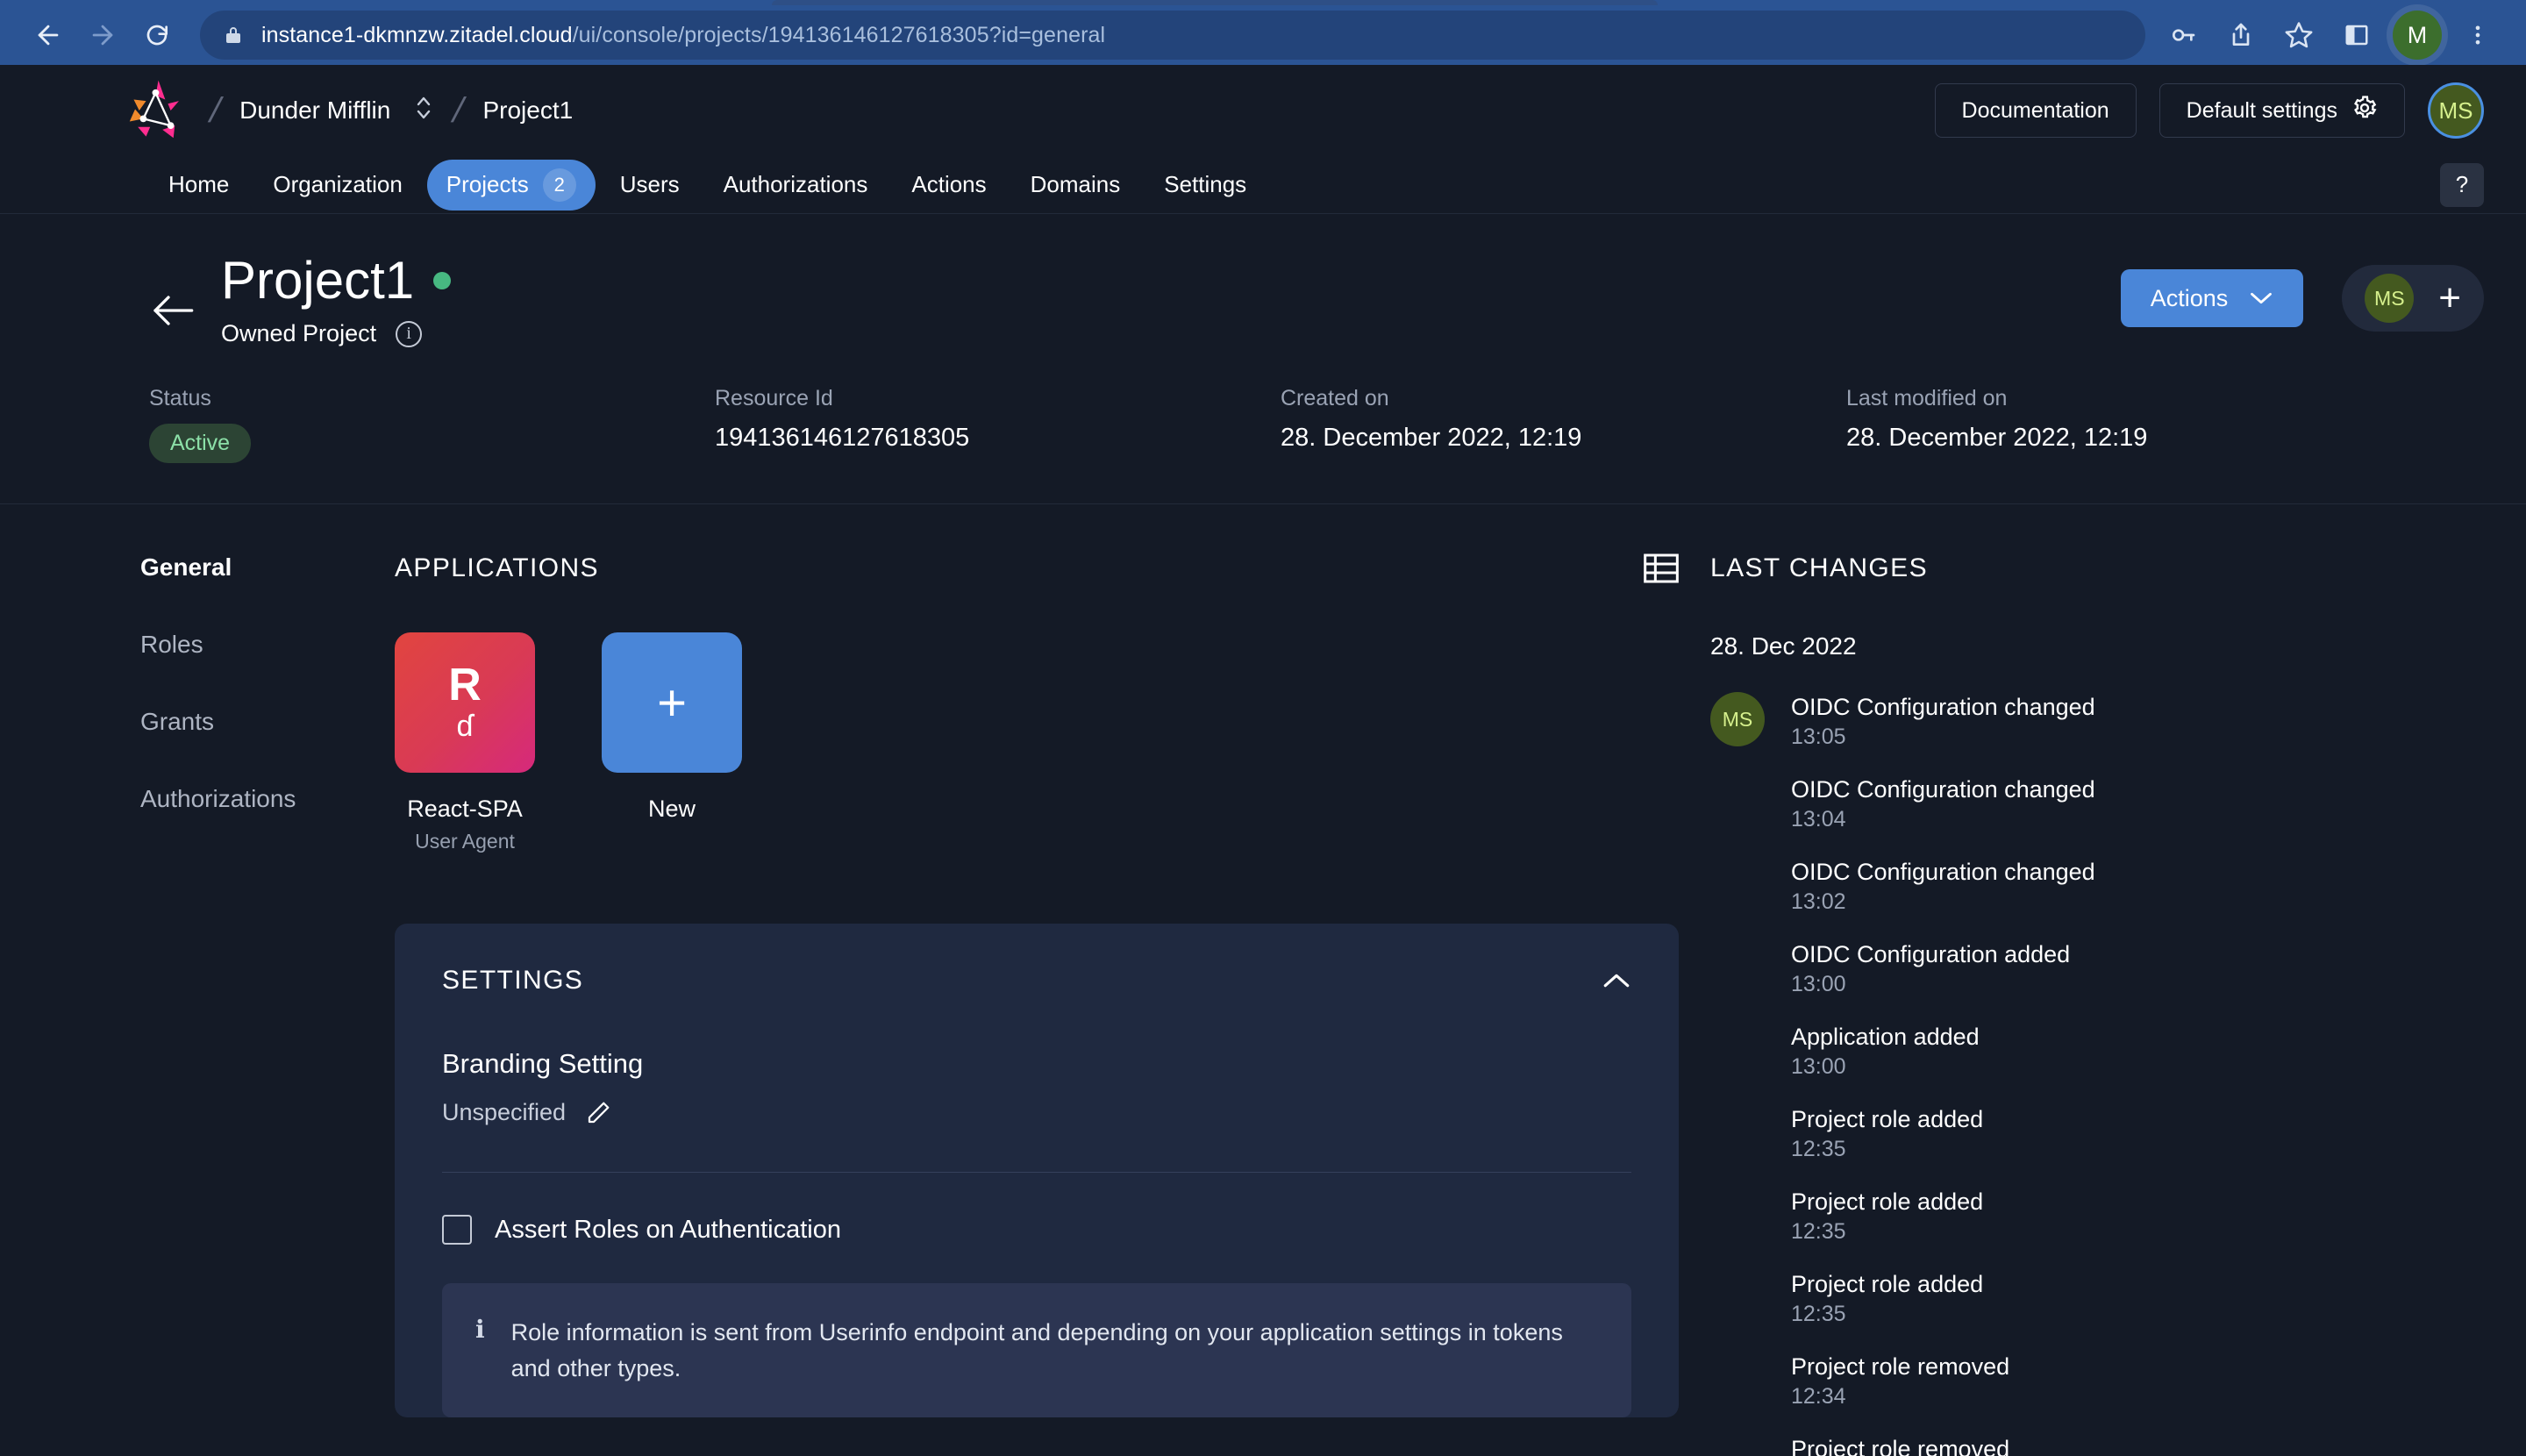 The width and height of the screenshot is (2526, 1456). I want to click on tab-projects: Projects 2, so click(511, 185).